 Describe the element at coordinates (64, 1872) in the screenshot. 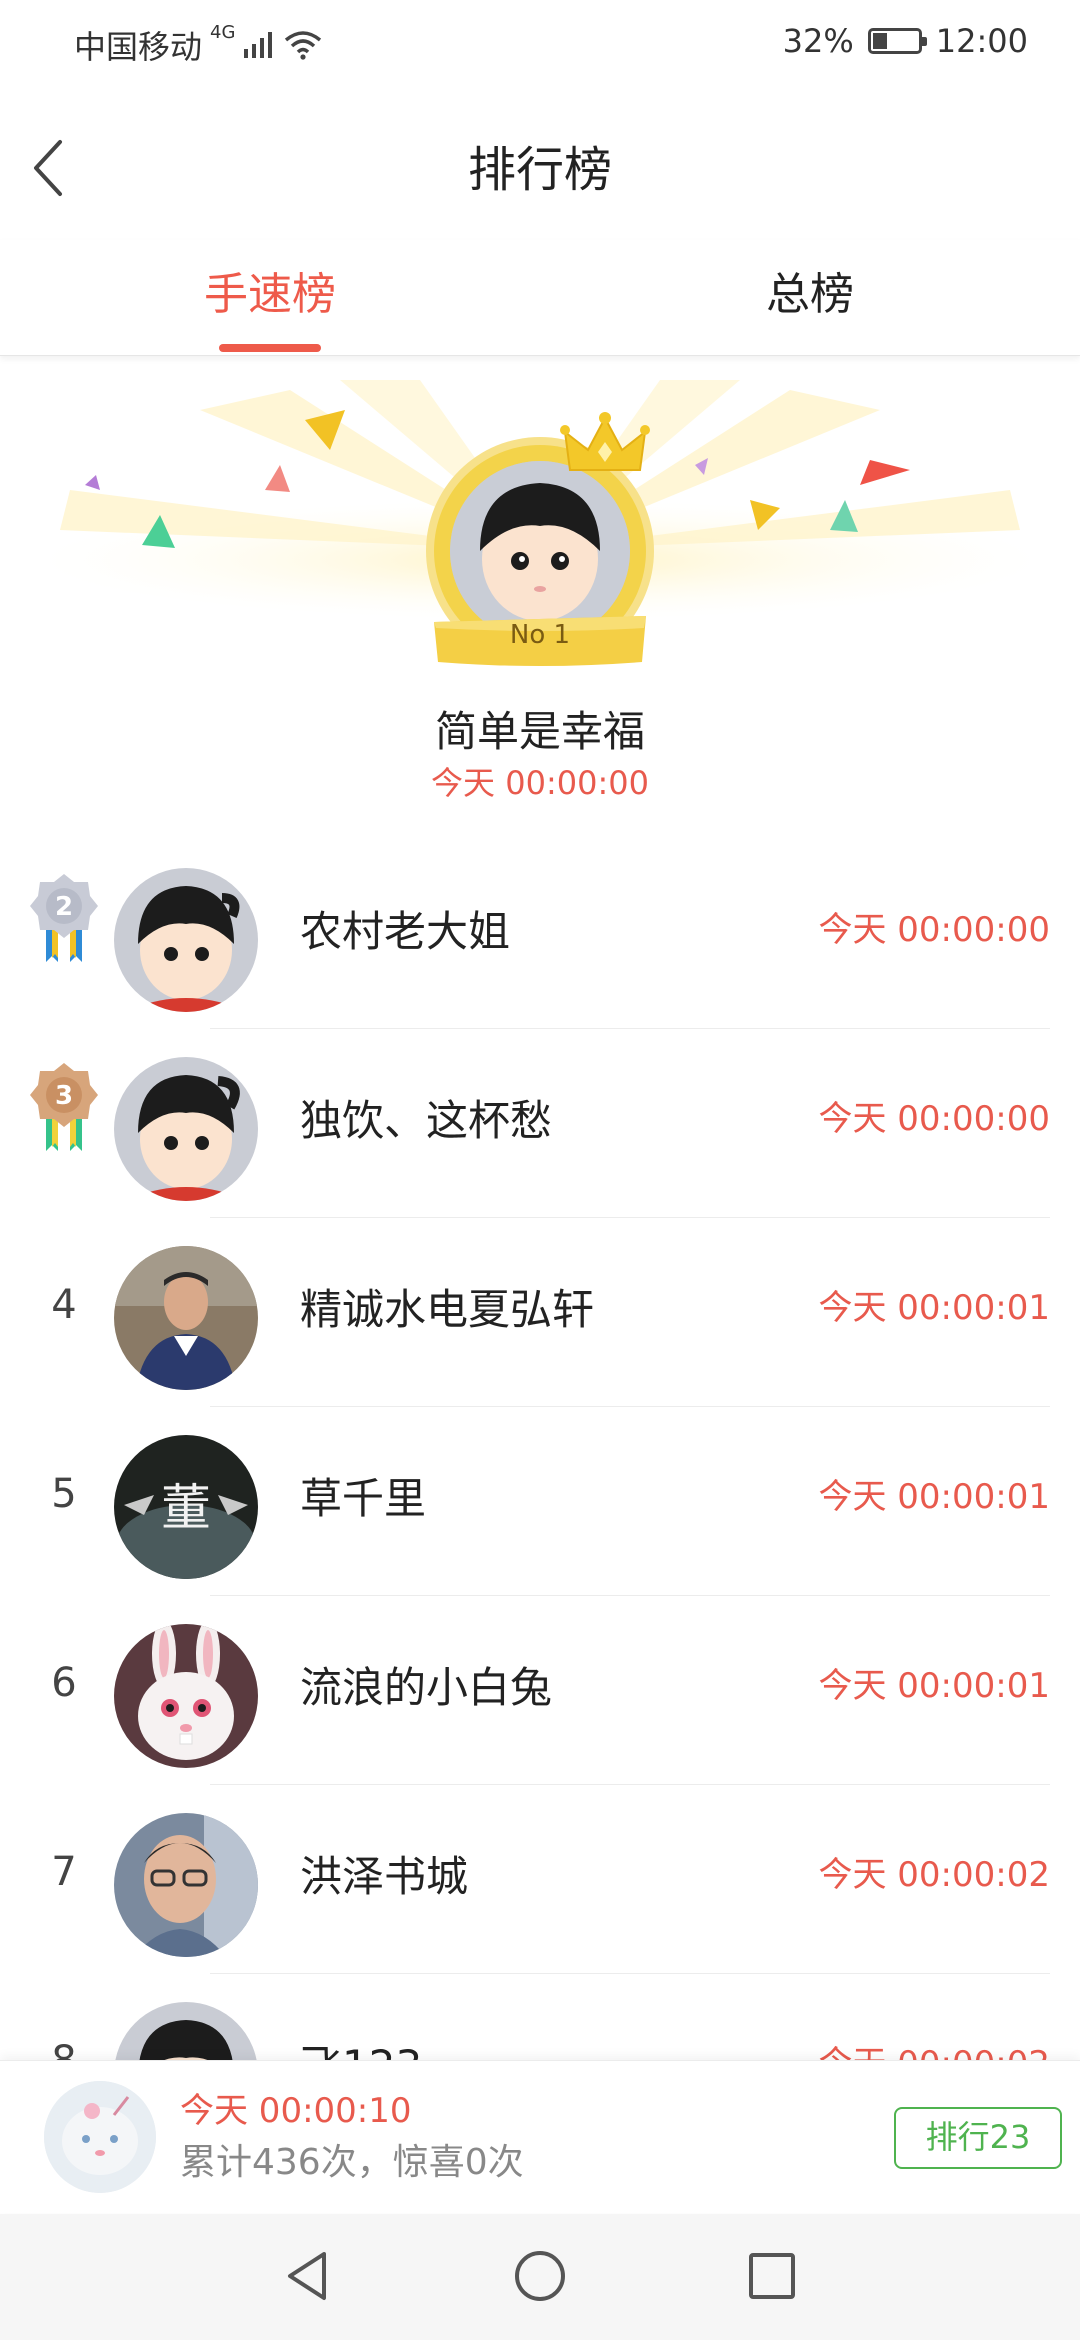

I see `rank-number: 7` at that location.